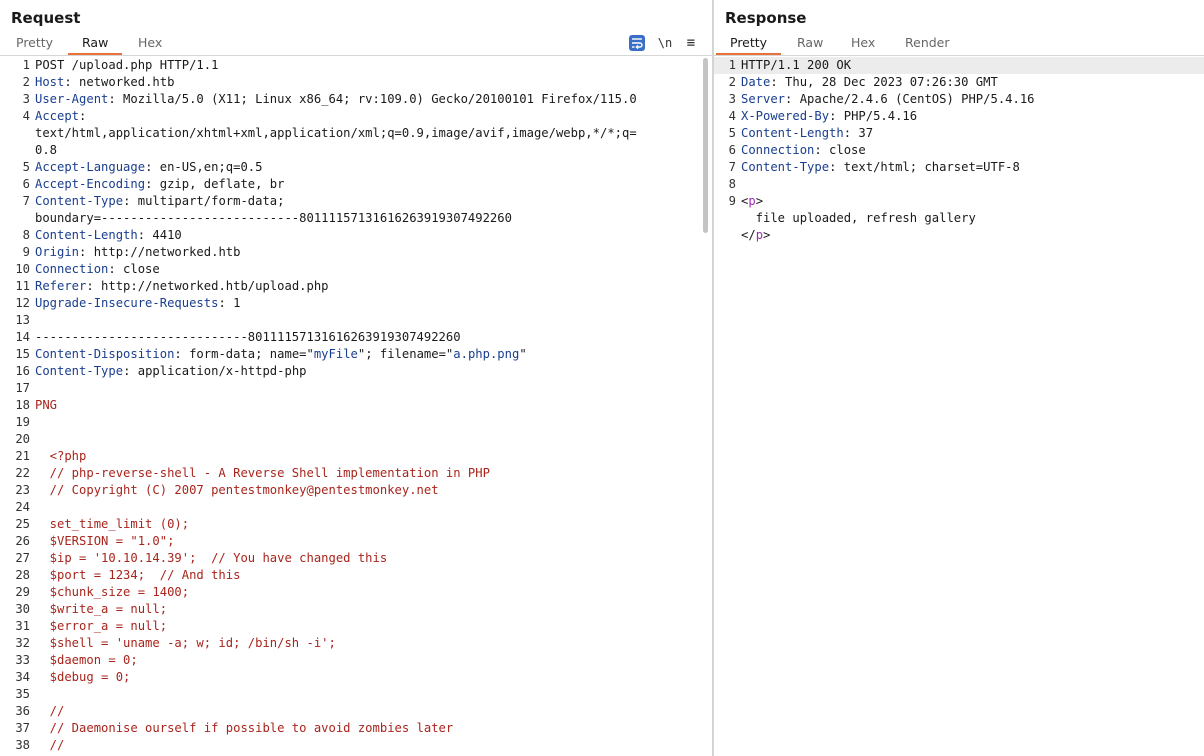  What do you see at coordinates (112, 524) in the screenshot?
I see `token: set_time_limit (0);` at bounding box center [112, 524].